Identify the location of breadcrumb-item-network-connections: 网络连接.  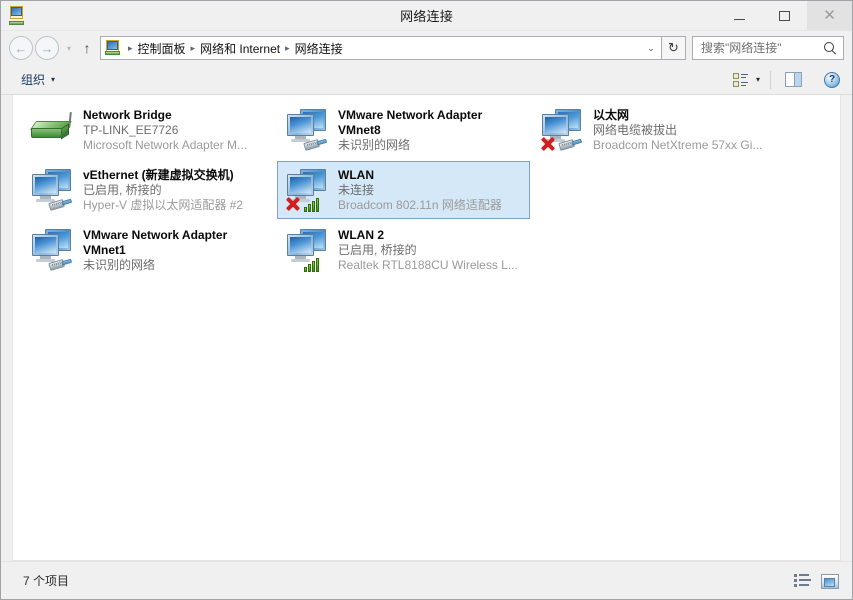
(319, 48).